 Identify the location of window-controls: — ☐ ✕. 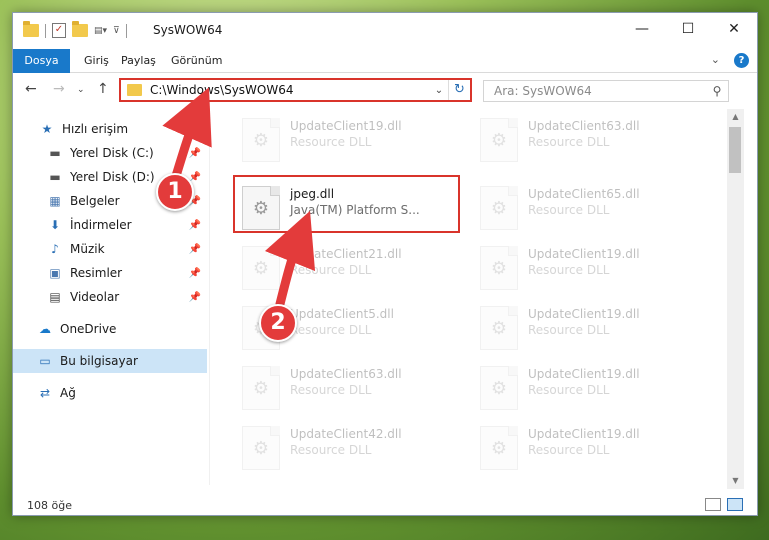
(688, 29).